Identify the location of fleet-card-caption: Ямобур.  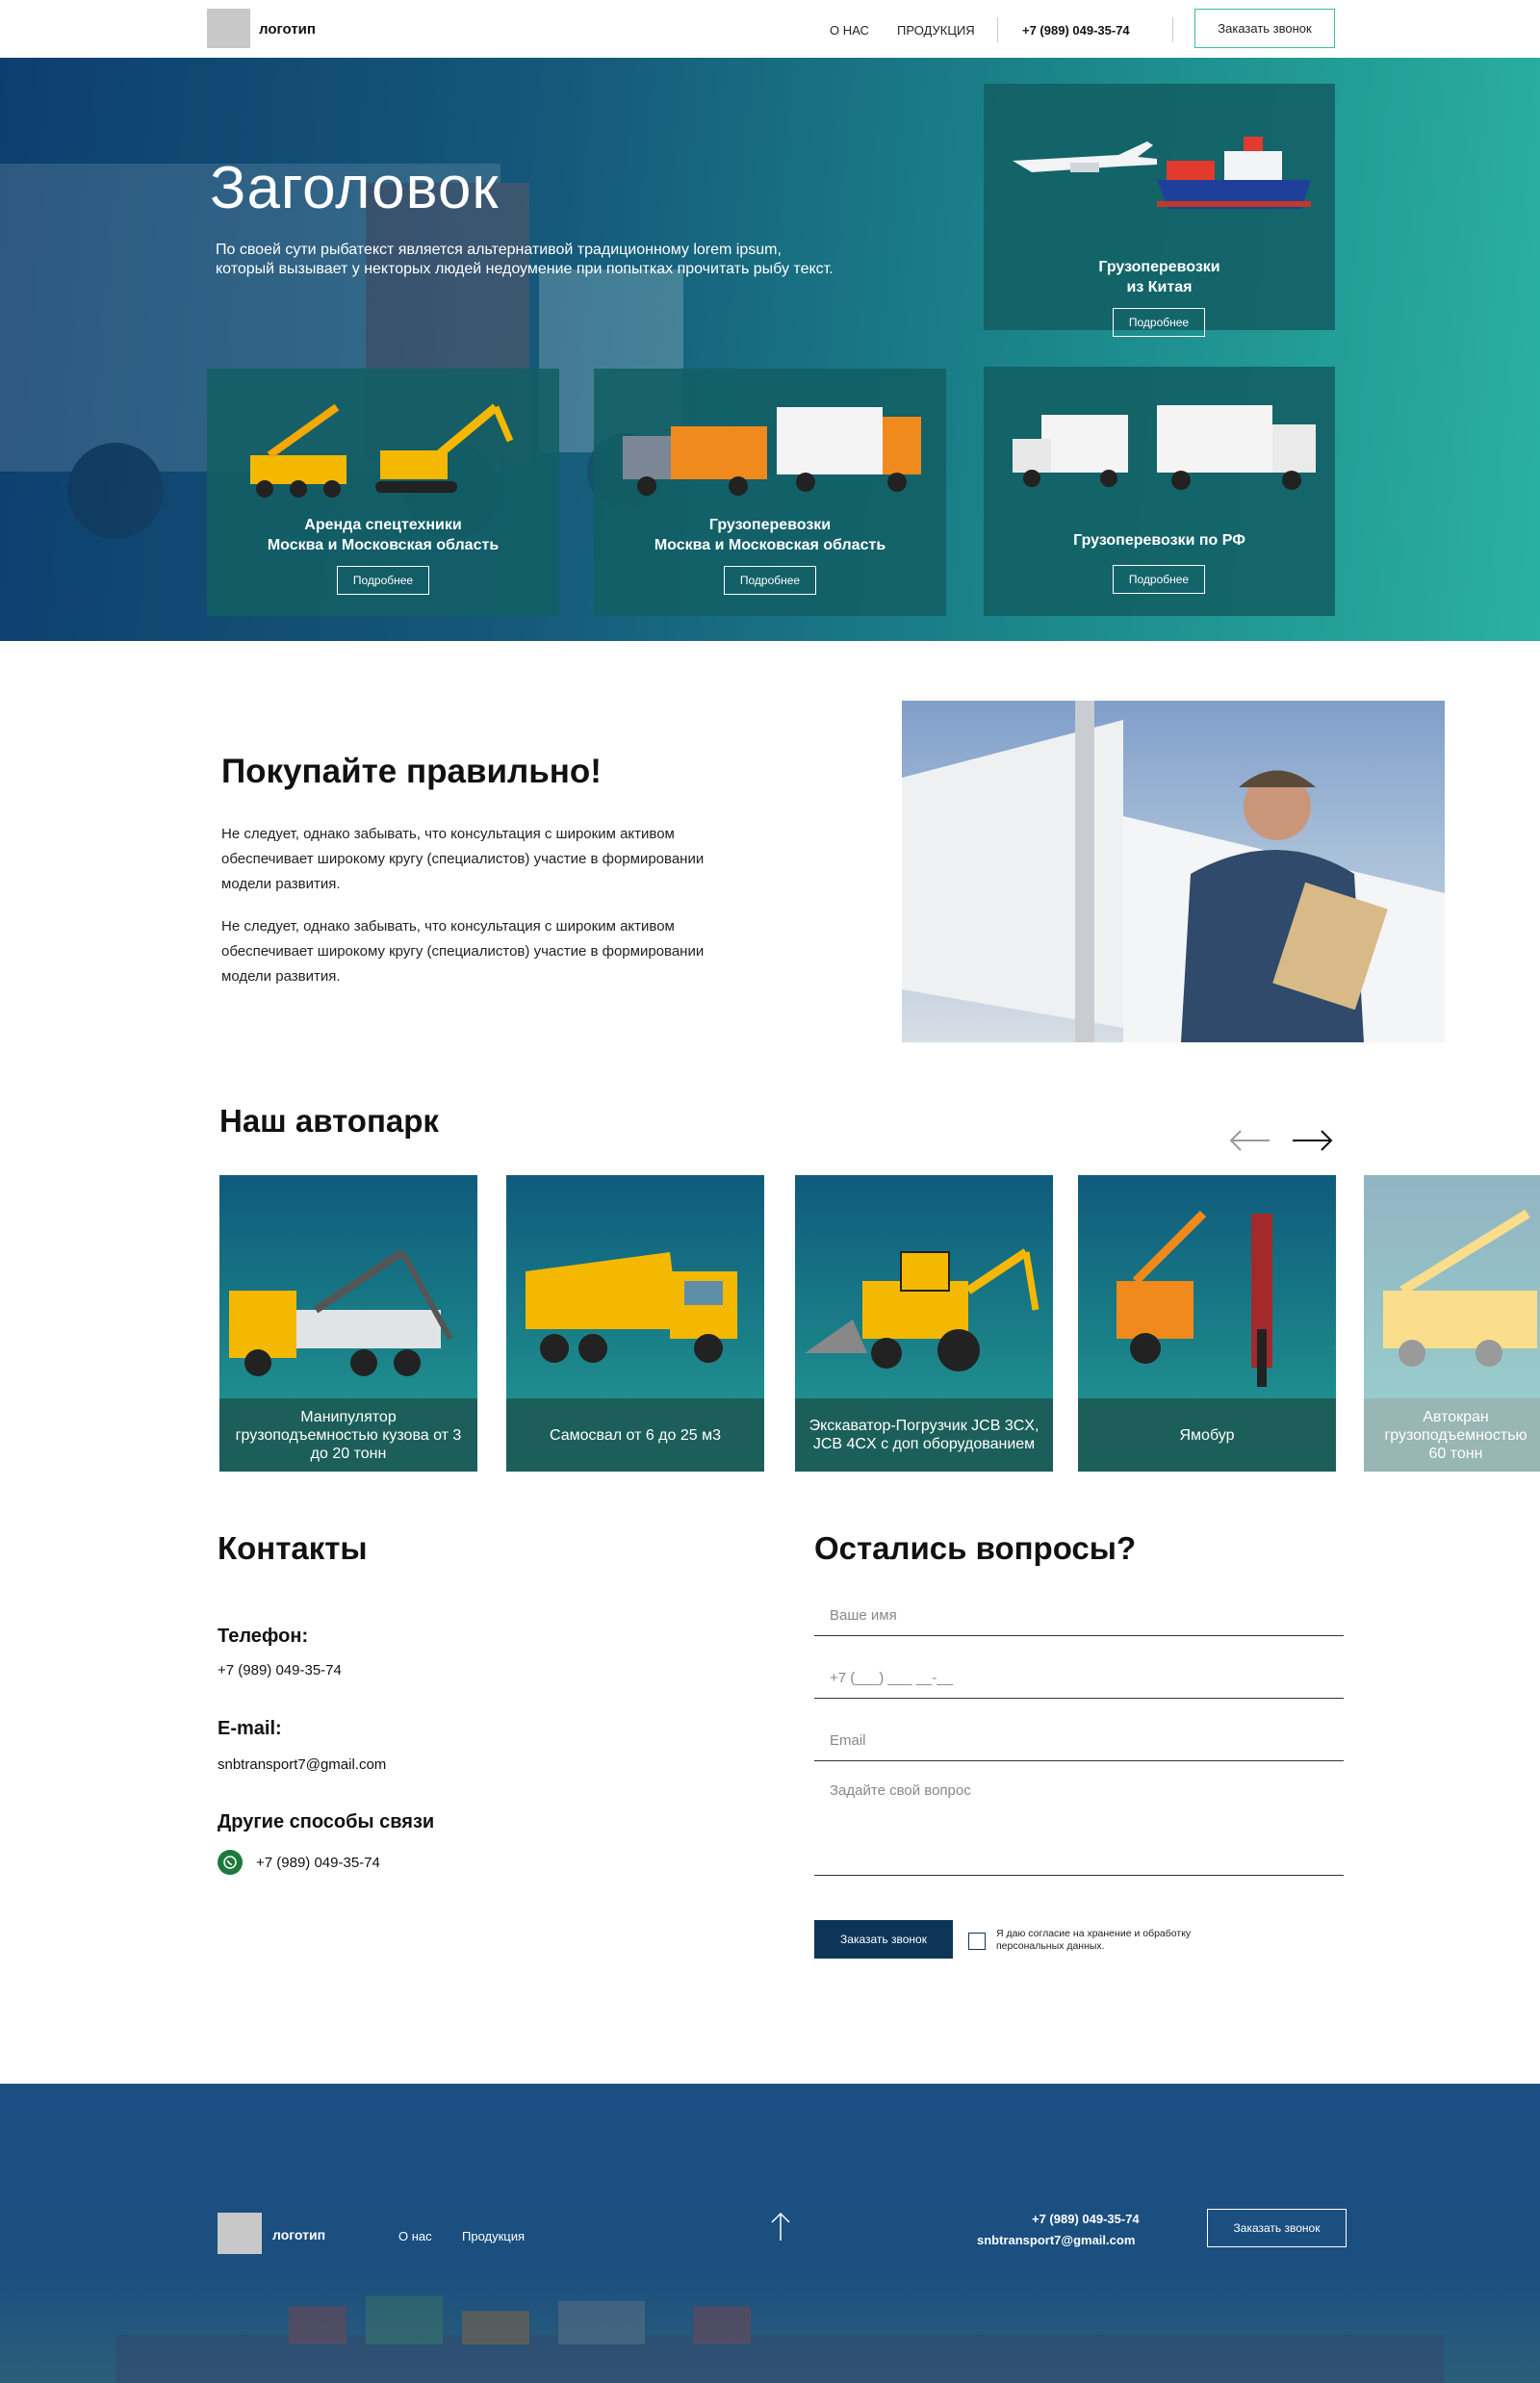
(1207, 1435).